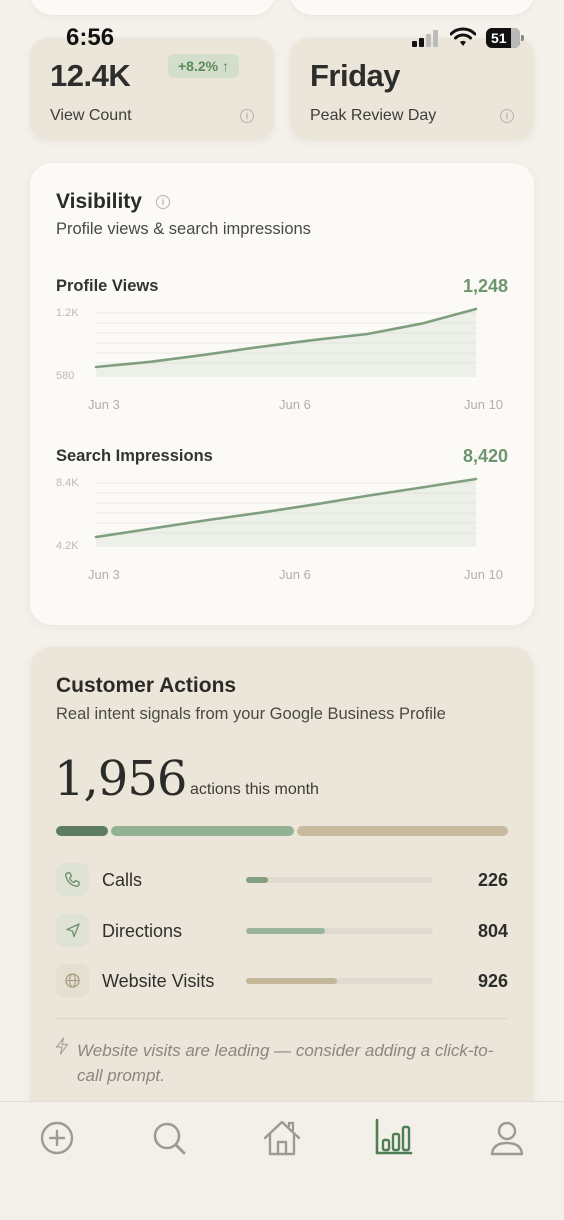 The width and height of the screenshot is (564, 1220). Describe the element at coordinates (402, 831) in the screenshot. I see `website-visits-segment` at that location.